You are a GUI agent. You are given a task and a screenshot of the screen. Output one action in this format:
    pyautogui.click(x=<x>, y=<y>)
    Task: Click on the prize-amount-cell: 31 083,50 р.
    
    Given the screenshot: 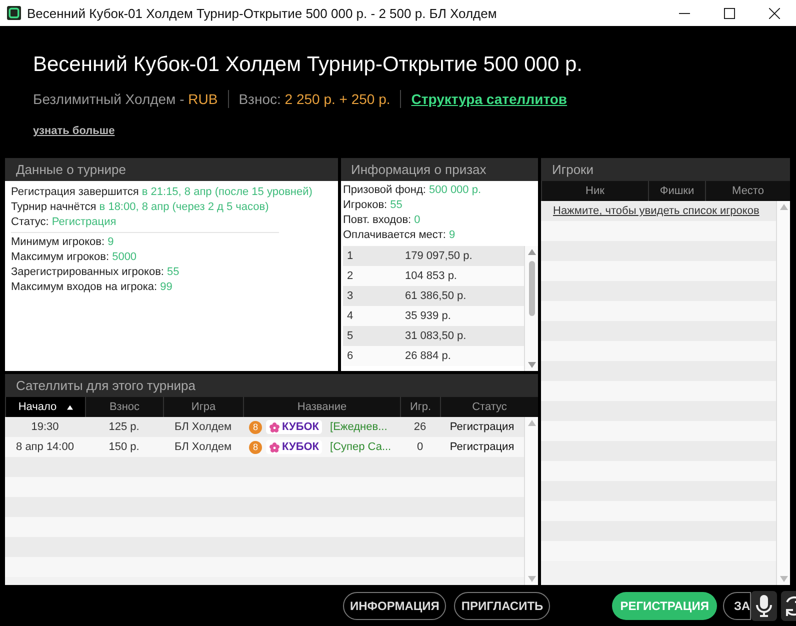 What is the action you would take?
    pyautogui.click(x=435, y=336)
    